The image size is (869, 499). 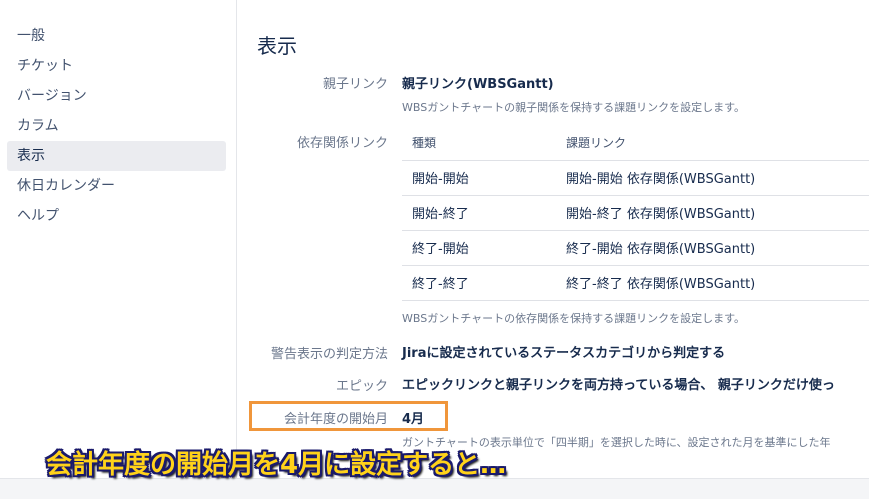 What do you see at coordinates (116, 126) in the screenshot?
I see `sidebar-item-columns: カラム` at bounding box center [116, 126].